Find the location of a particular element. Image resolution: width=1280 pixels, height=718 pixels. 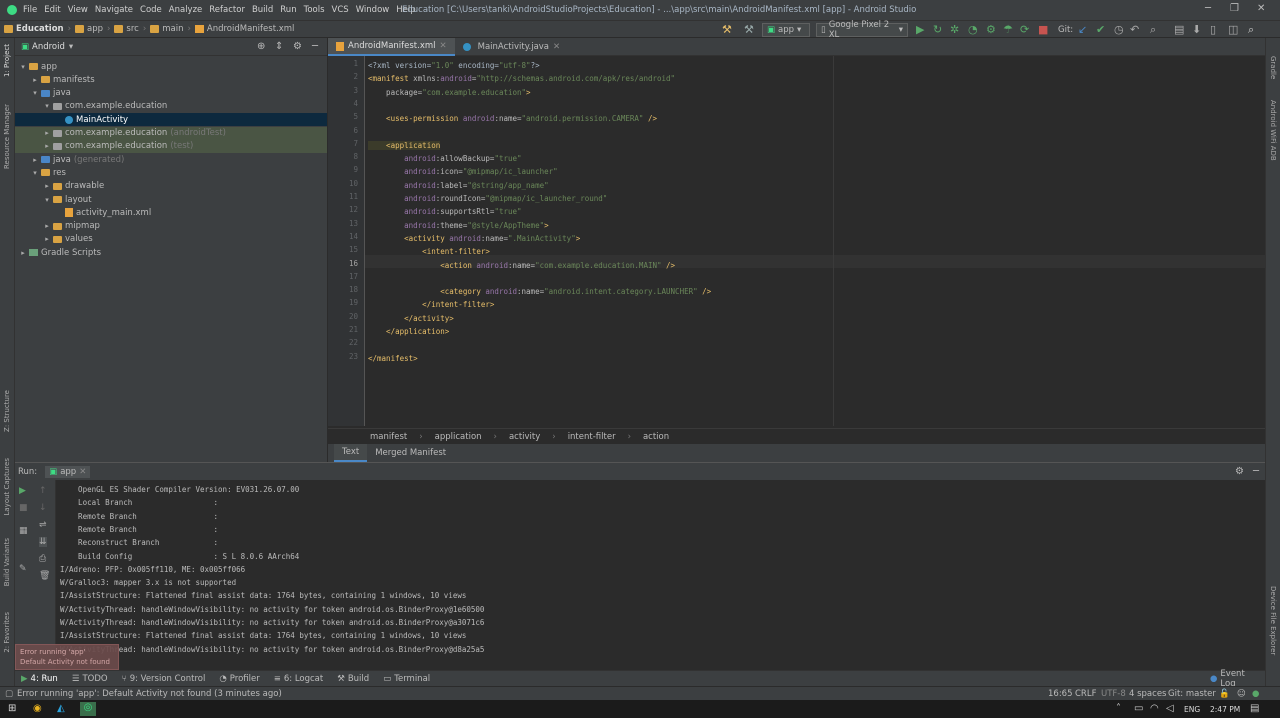

tree-item: ▾ com.example.education is located at coordinates (171, 106).